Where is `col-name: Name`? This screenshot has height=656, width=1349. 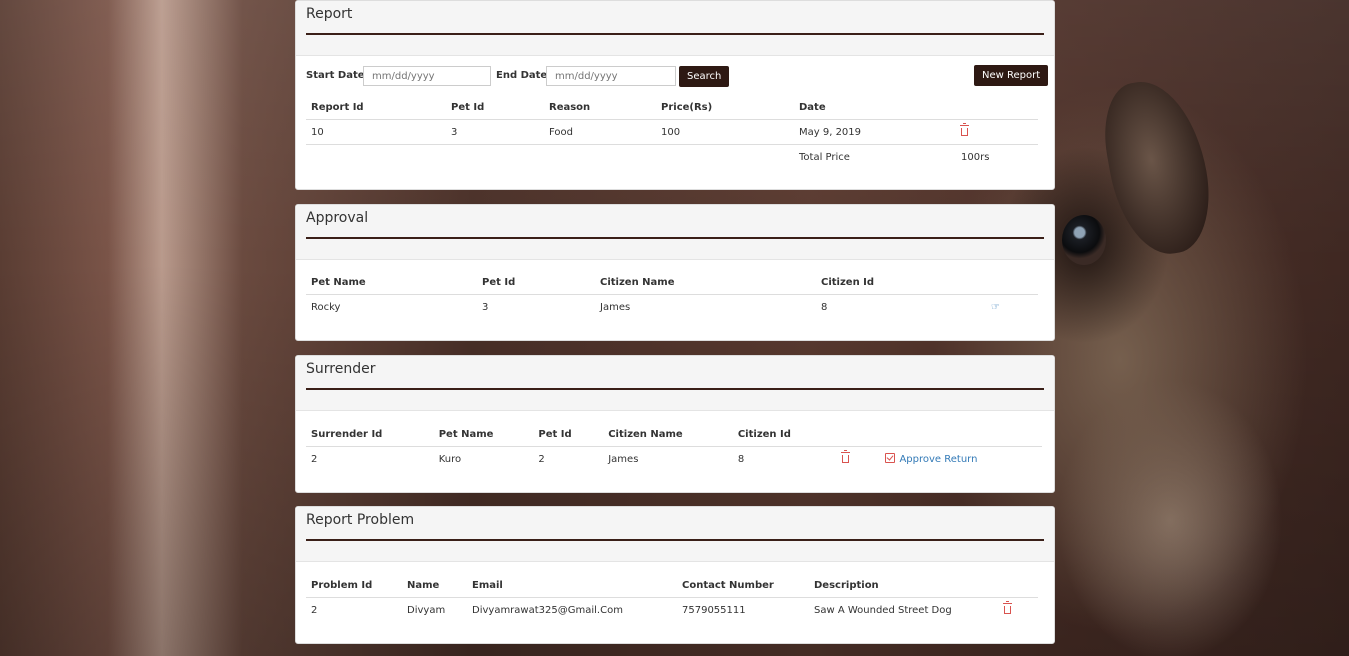
col-name: Name is located at coordinates (434, 585).